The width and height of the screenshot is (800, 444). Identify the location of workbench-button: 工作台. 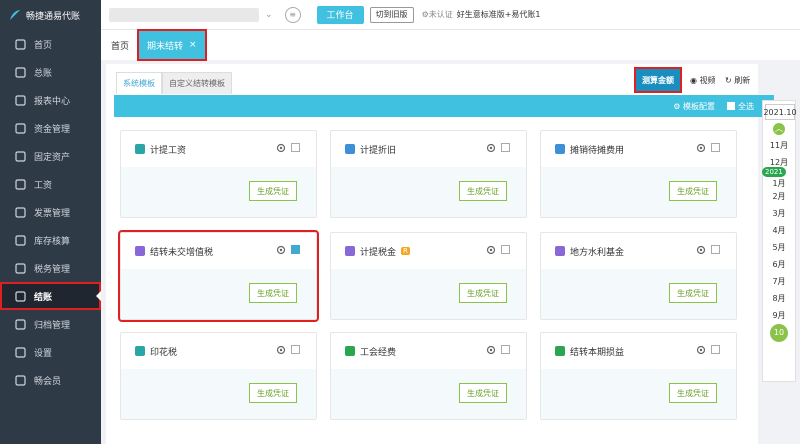
(340, 14).